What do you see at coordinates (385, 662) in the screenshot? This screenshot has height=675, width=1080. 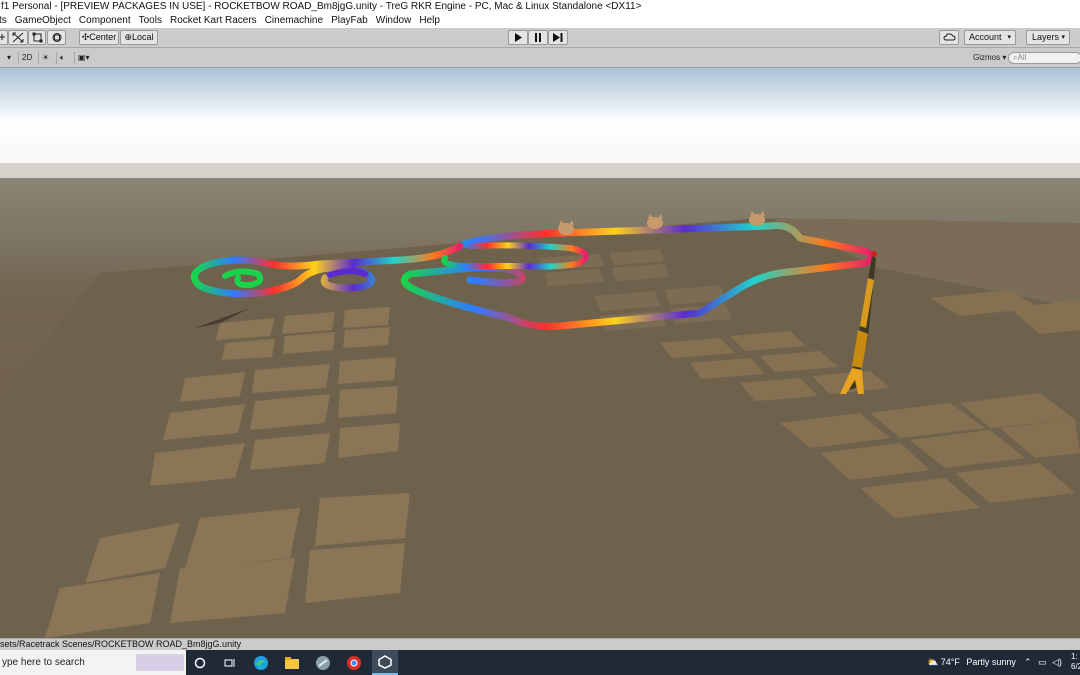 I see `unity-editor-icon` at bounding box center [385, 662].